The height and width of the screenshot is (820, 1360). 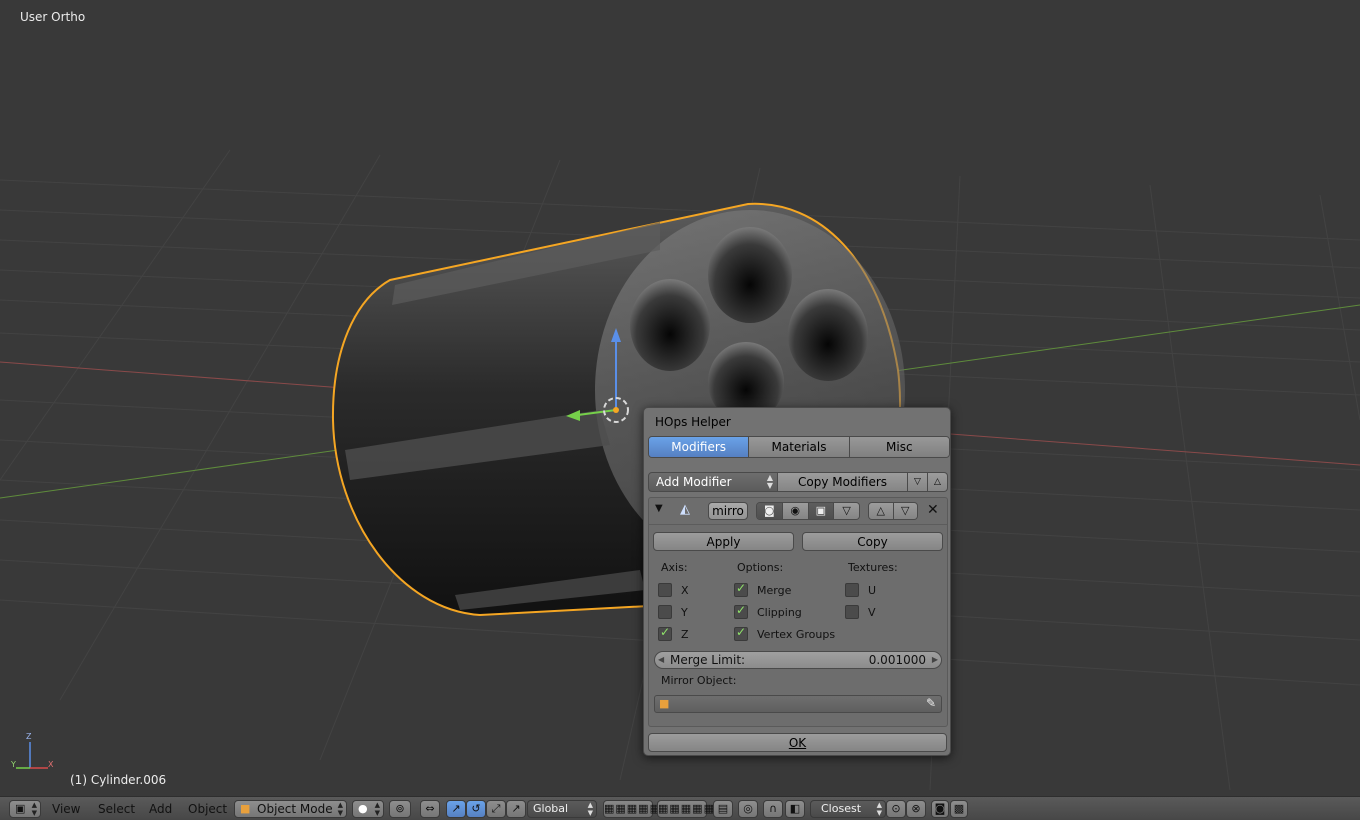 I want to click on snap-toggle: ∩, so click(x=773, y=809).